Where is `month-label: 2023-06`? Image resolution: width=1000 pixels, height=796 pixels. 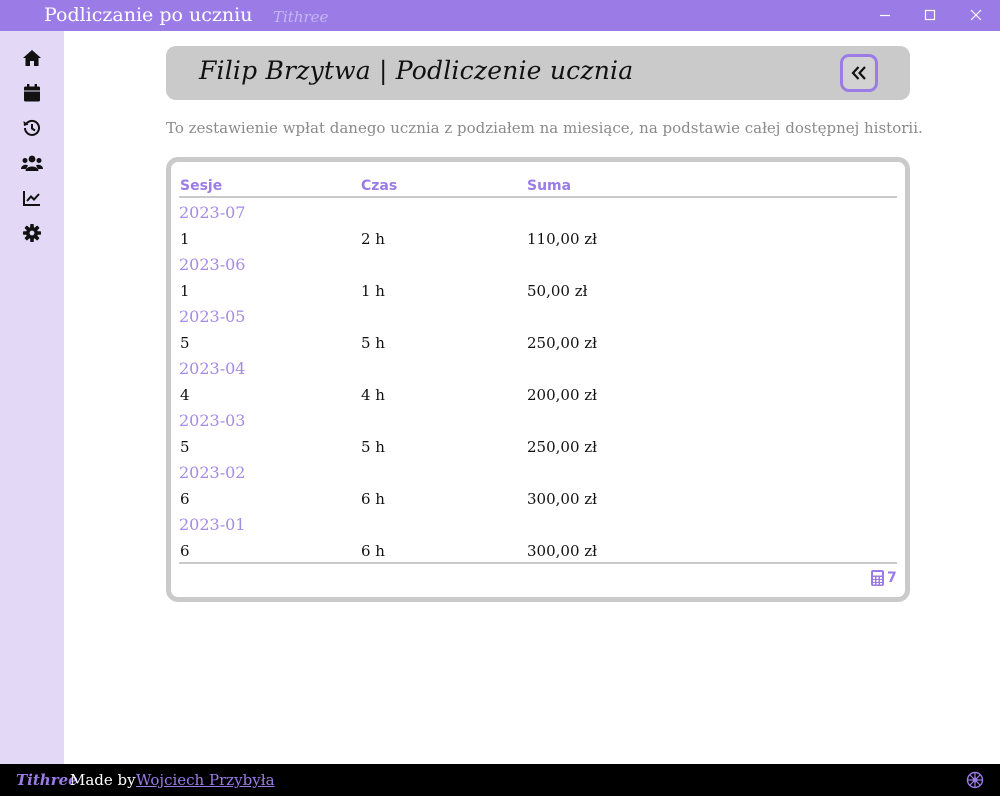
month-label: 2023-06 is located at coordinates (212, 264).